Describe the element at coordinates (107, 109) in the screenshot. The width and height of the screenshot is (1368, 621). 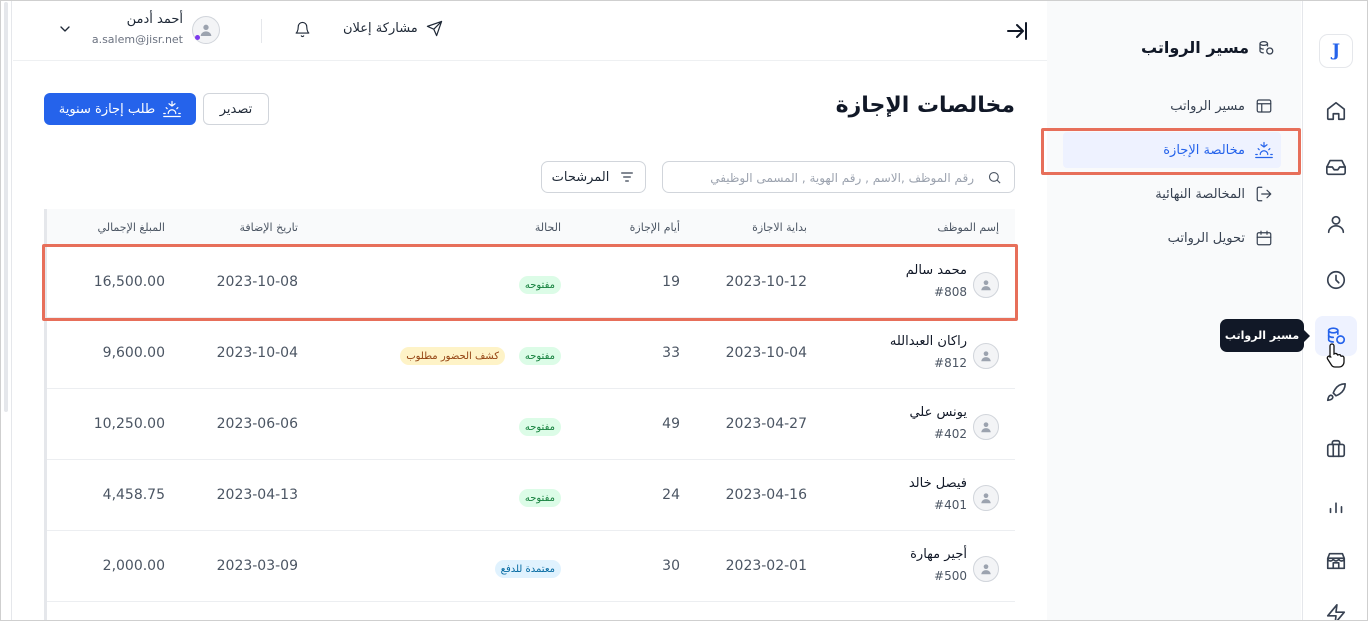
I see `request-label: طلب إجازة سنوية` at that location.